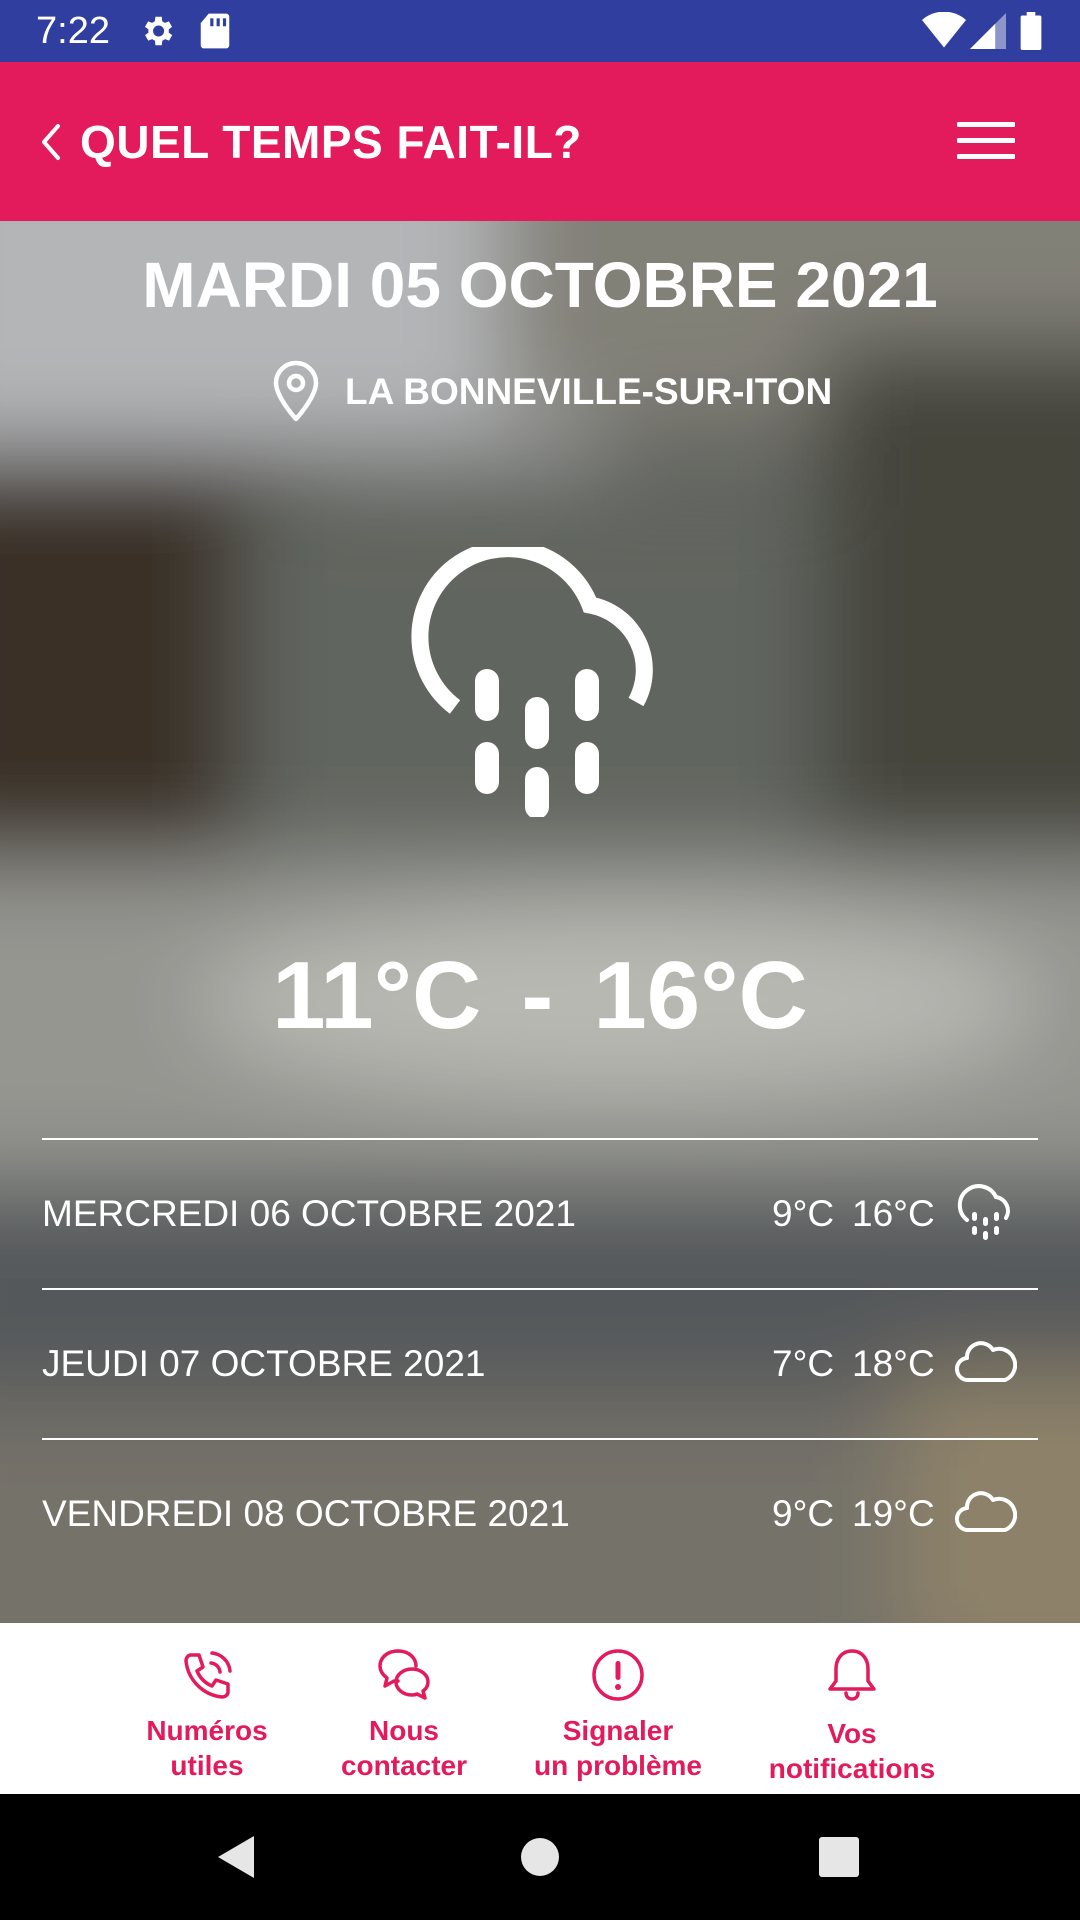  I want to click on system-nav-bar, so click(540, 1857).